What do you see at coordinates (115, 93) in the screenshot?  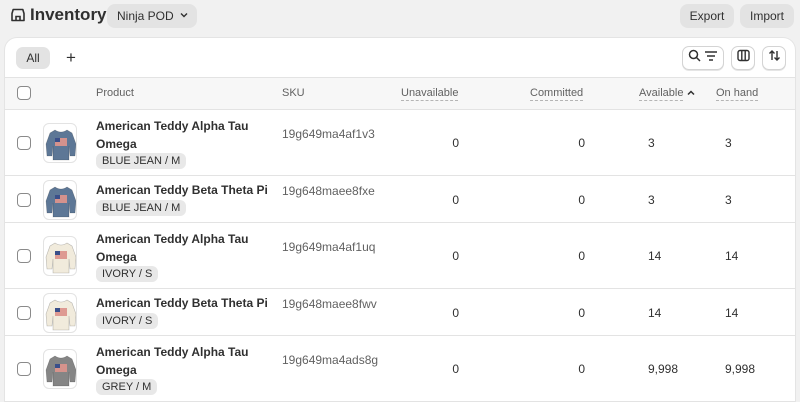 I see `column-header-product: Product` at bounding box center [115, 93].